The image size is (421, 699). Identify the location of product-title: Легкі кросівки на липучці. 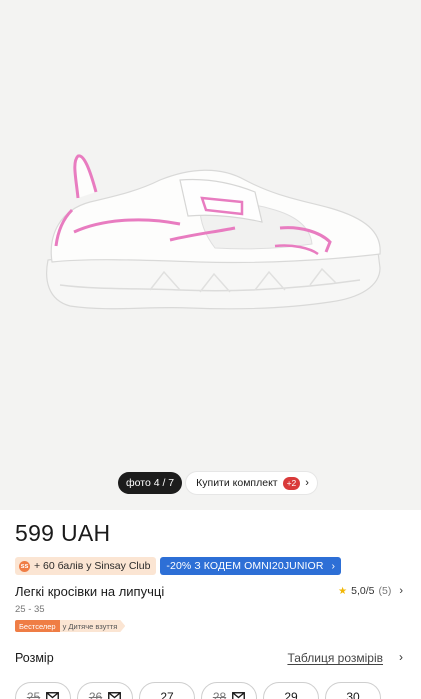
(90, 591).